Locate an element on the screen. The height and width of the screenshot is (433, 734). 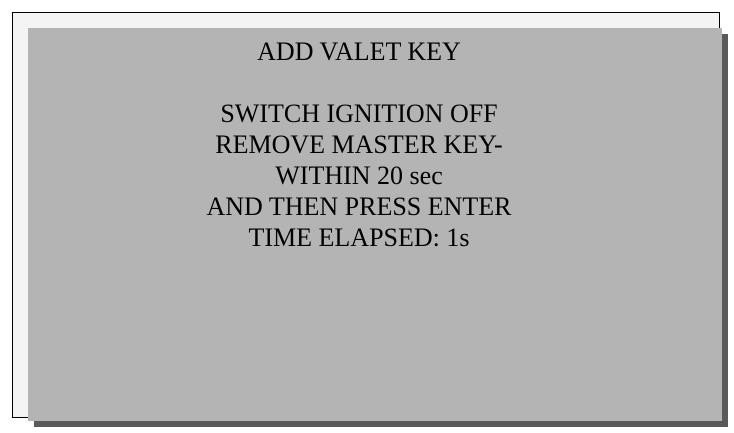
elapsed-time-status: TIME ELAPSED: 1s is located at coordinates (359, 237).